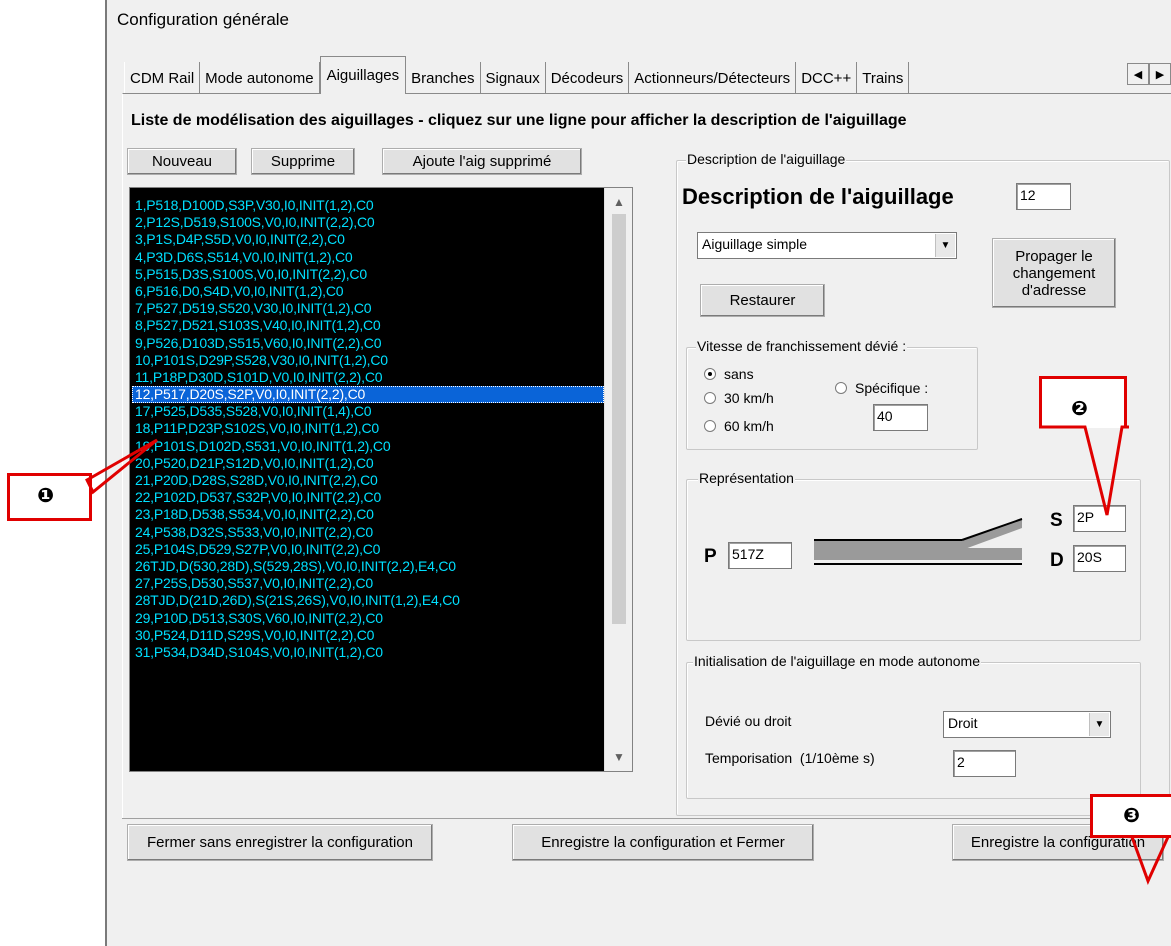 This screenshot has height=946, width=1171. I want to click on list-item: 8,P527,D521,S103S,V40,I0,INIT(1,2),C0, so click(368, 325).